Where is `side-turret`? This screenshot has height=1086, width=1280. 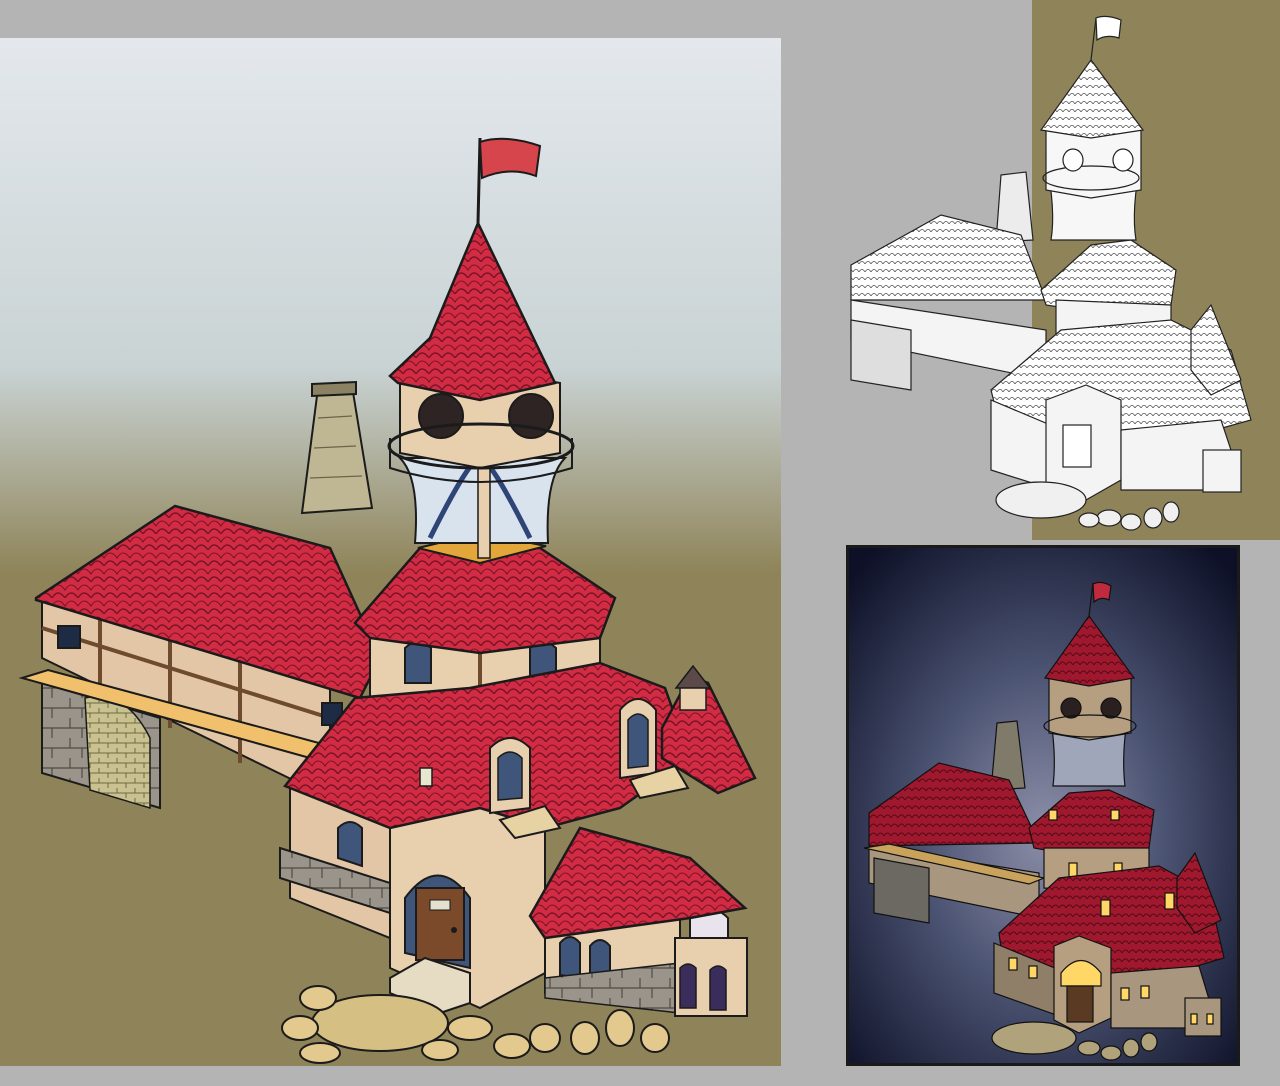
side-turret is located at coordinates (1222, 471).